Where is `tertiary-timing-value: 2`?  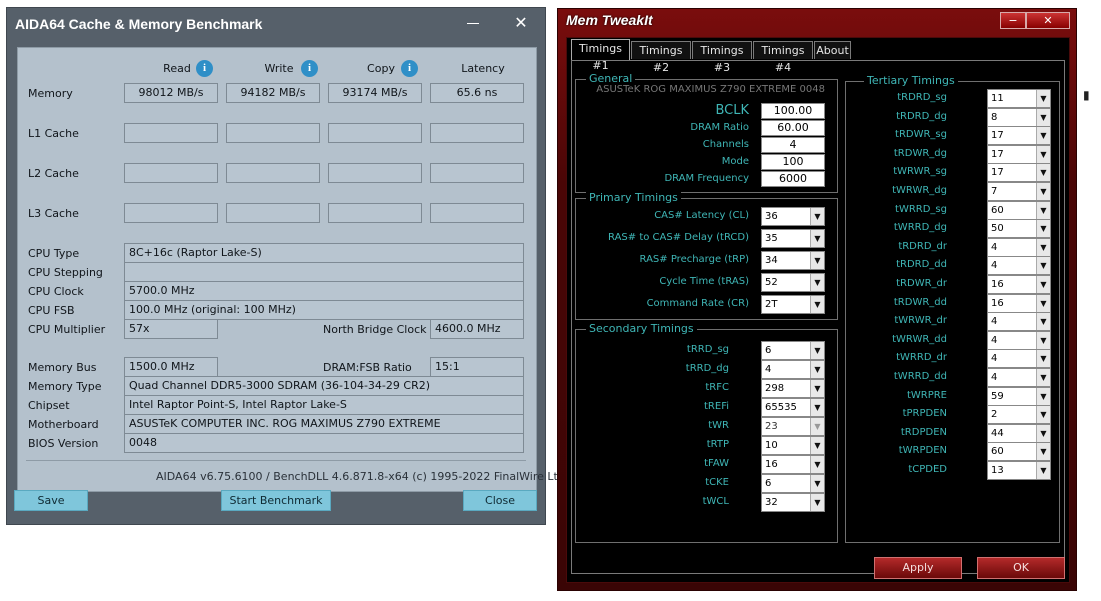
tertiary-timing-value: 2 is located at coordinates (994, 415).